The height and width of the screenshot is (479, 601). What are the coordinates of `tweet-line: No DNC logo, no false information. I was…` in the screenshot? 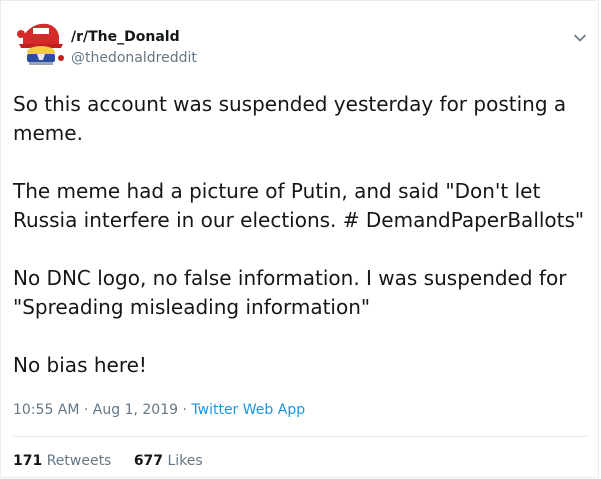 It's located at (290, 278).